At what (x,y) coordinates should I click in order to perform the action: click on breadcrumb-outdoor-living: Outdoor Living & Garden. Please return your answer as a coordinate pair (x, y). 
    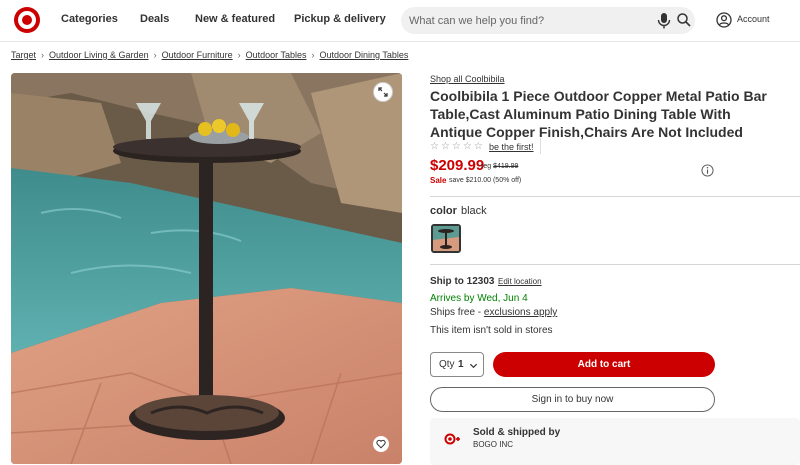
    Looking at the image, I should click on (99, 55).